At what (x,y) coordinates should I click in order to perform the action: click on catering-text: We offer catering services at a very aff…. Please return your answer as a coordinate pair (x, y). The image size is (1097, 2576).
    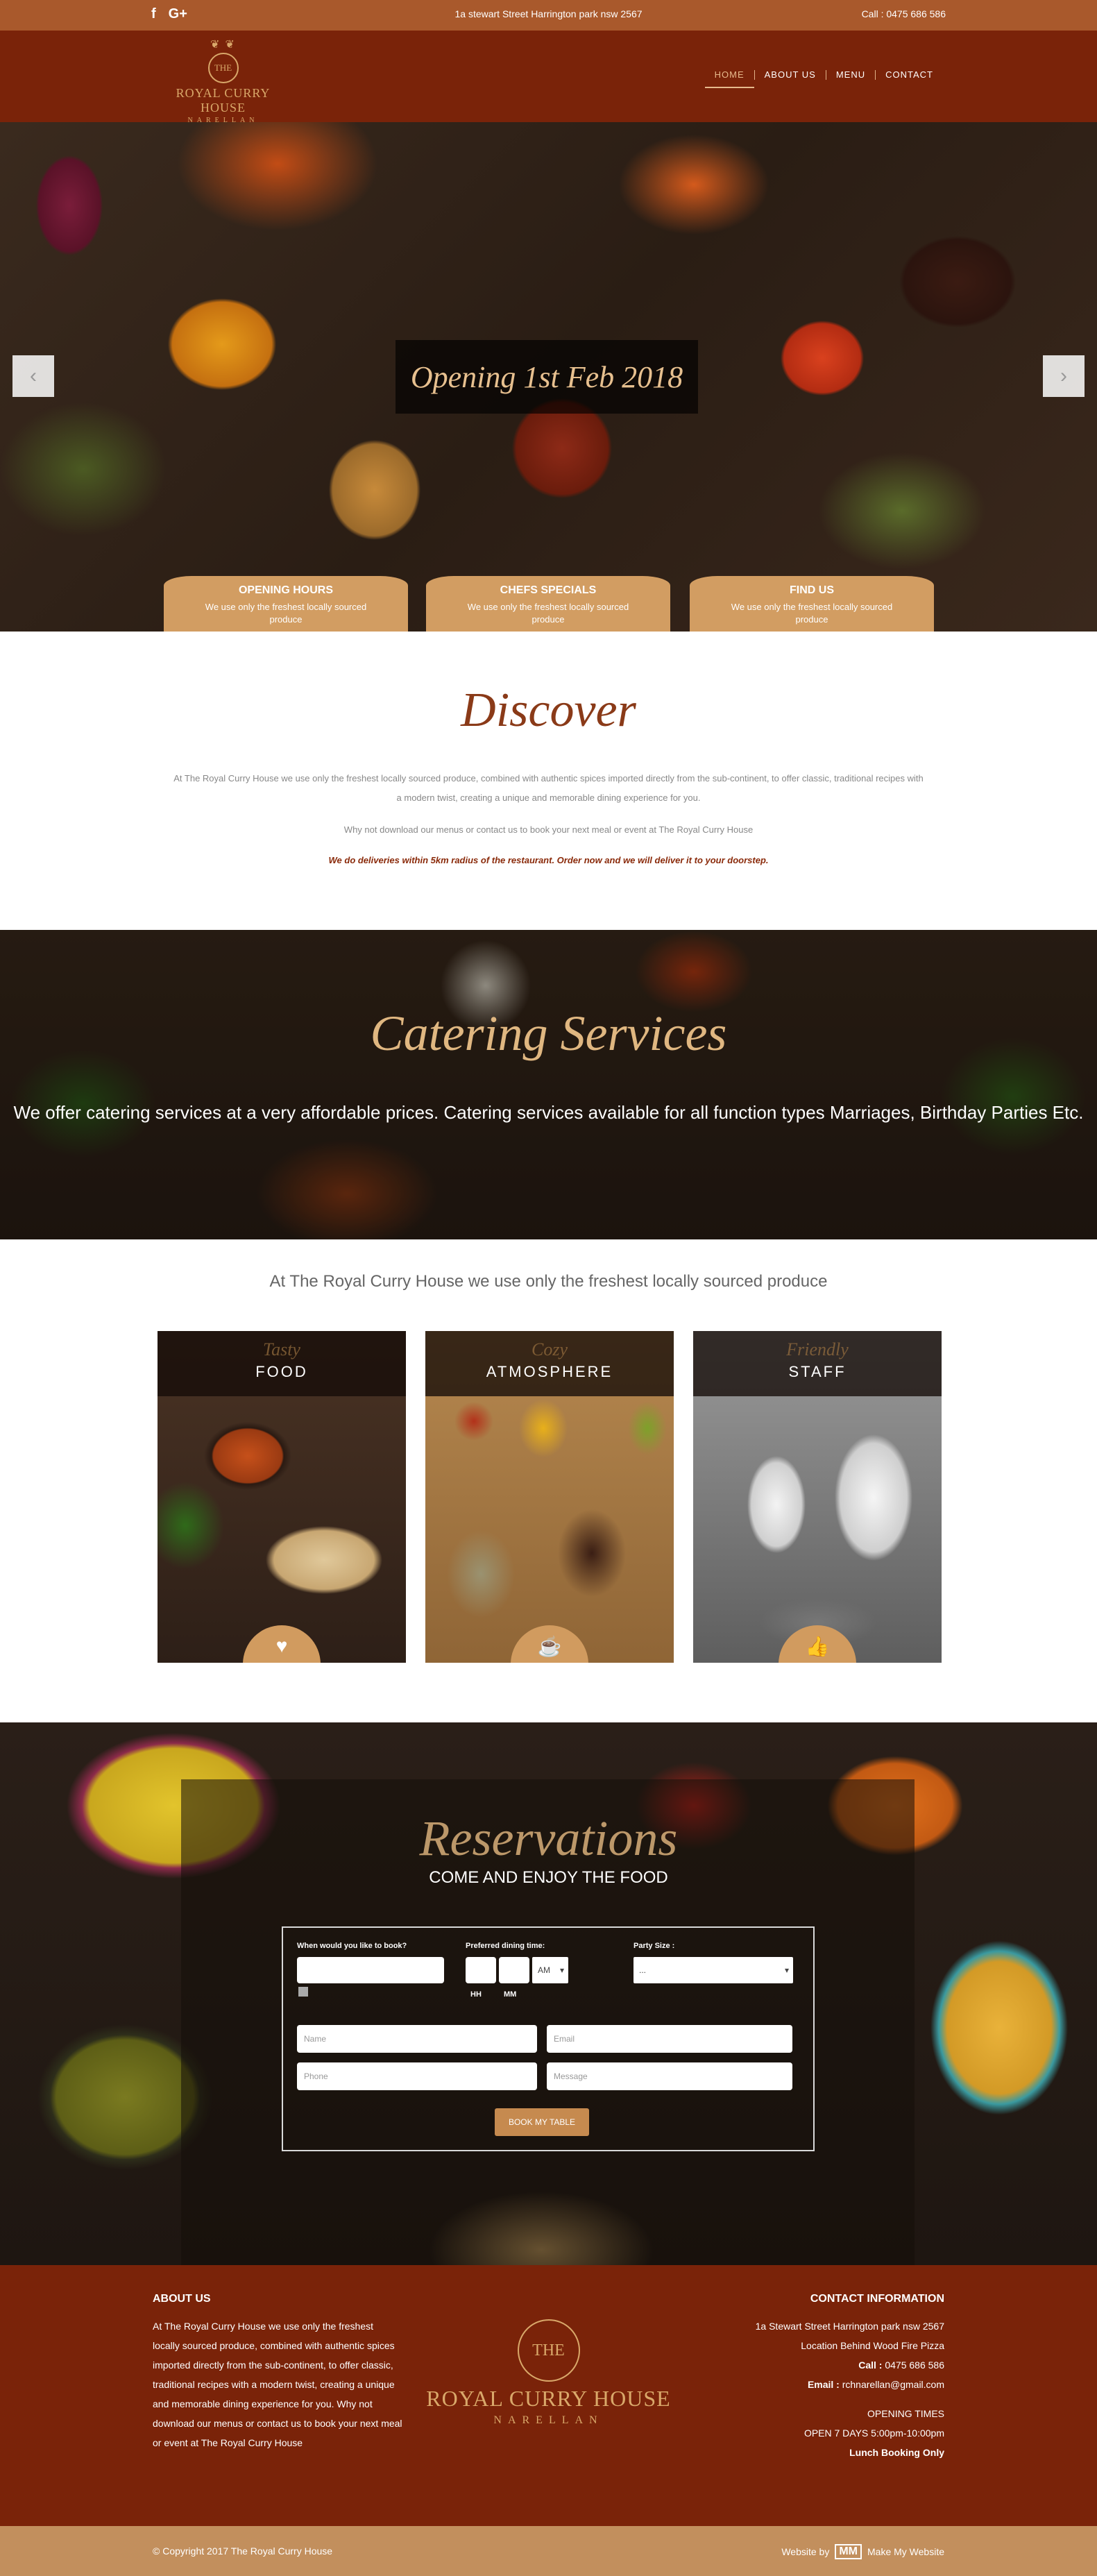
    Looking at the image, I should click on (548, 1112).